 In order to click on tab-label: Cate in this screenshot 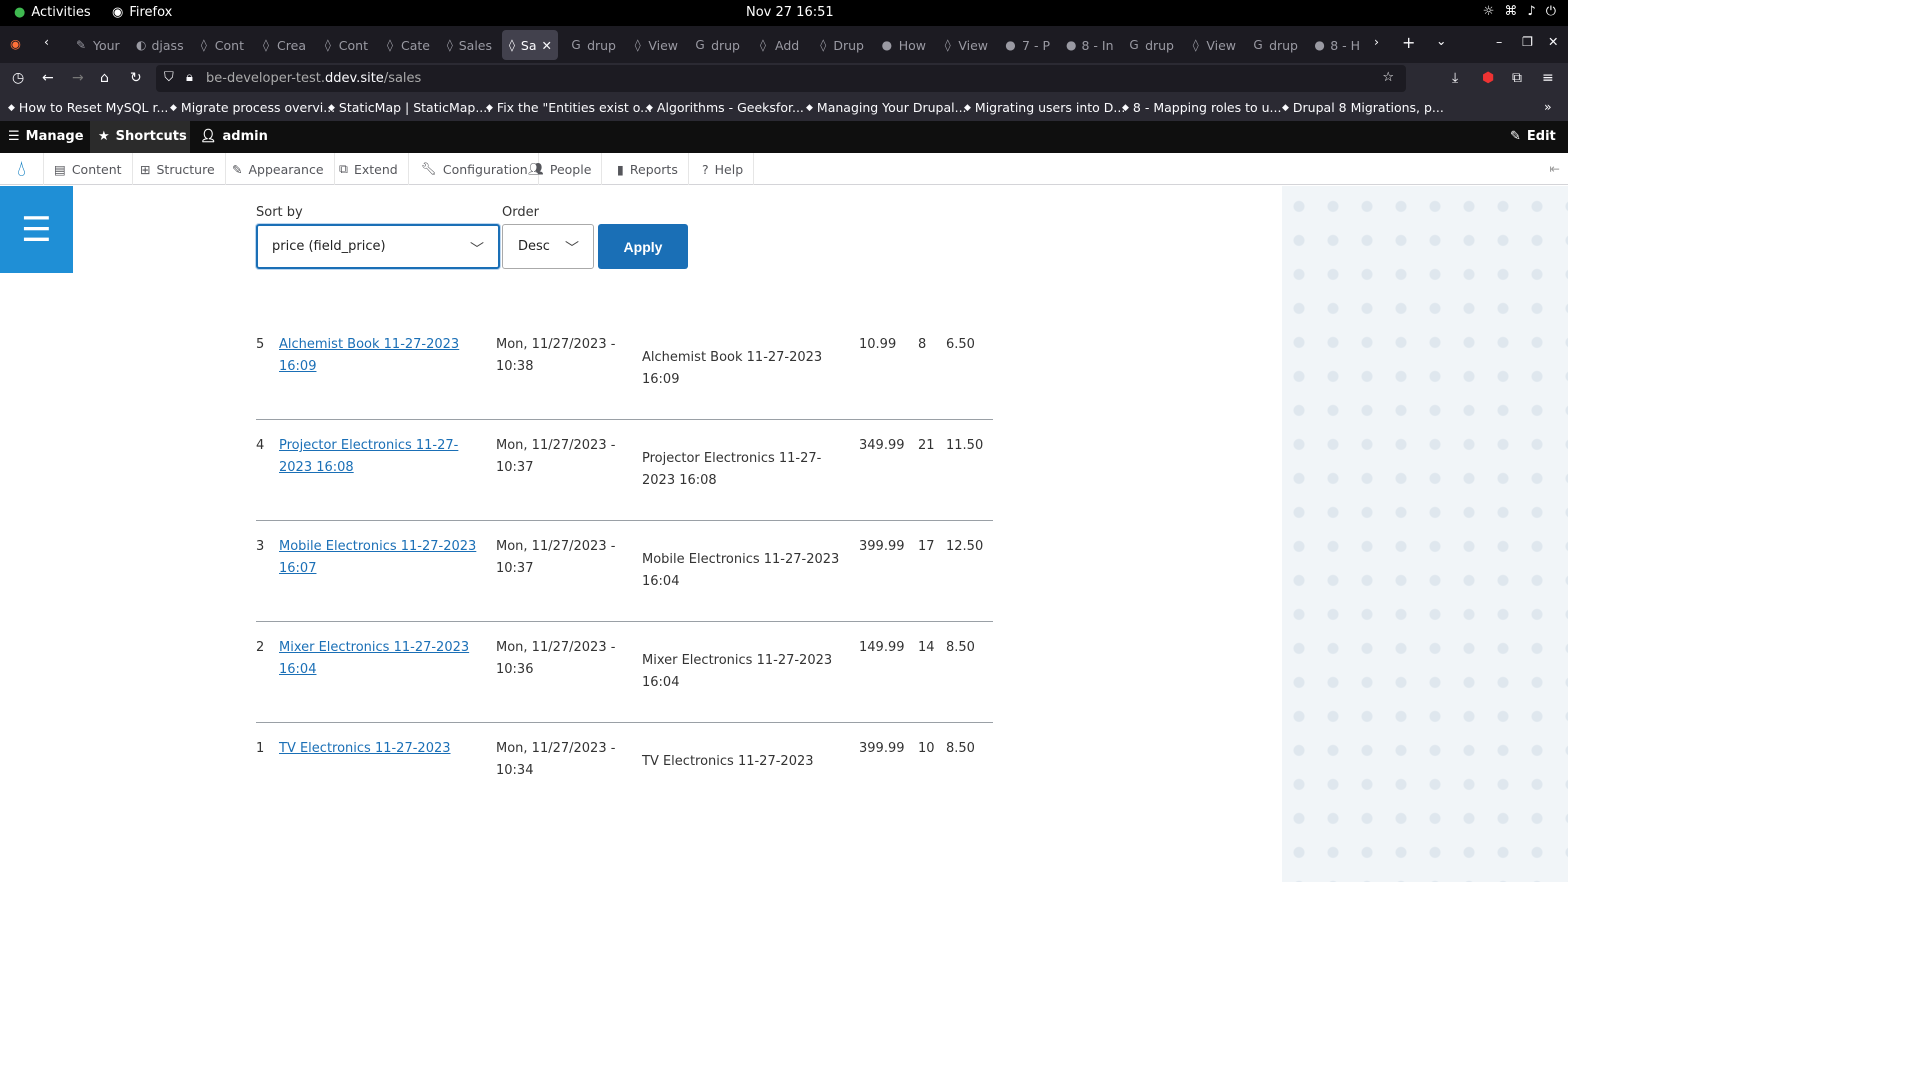, I will do `click(415, 45)`.